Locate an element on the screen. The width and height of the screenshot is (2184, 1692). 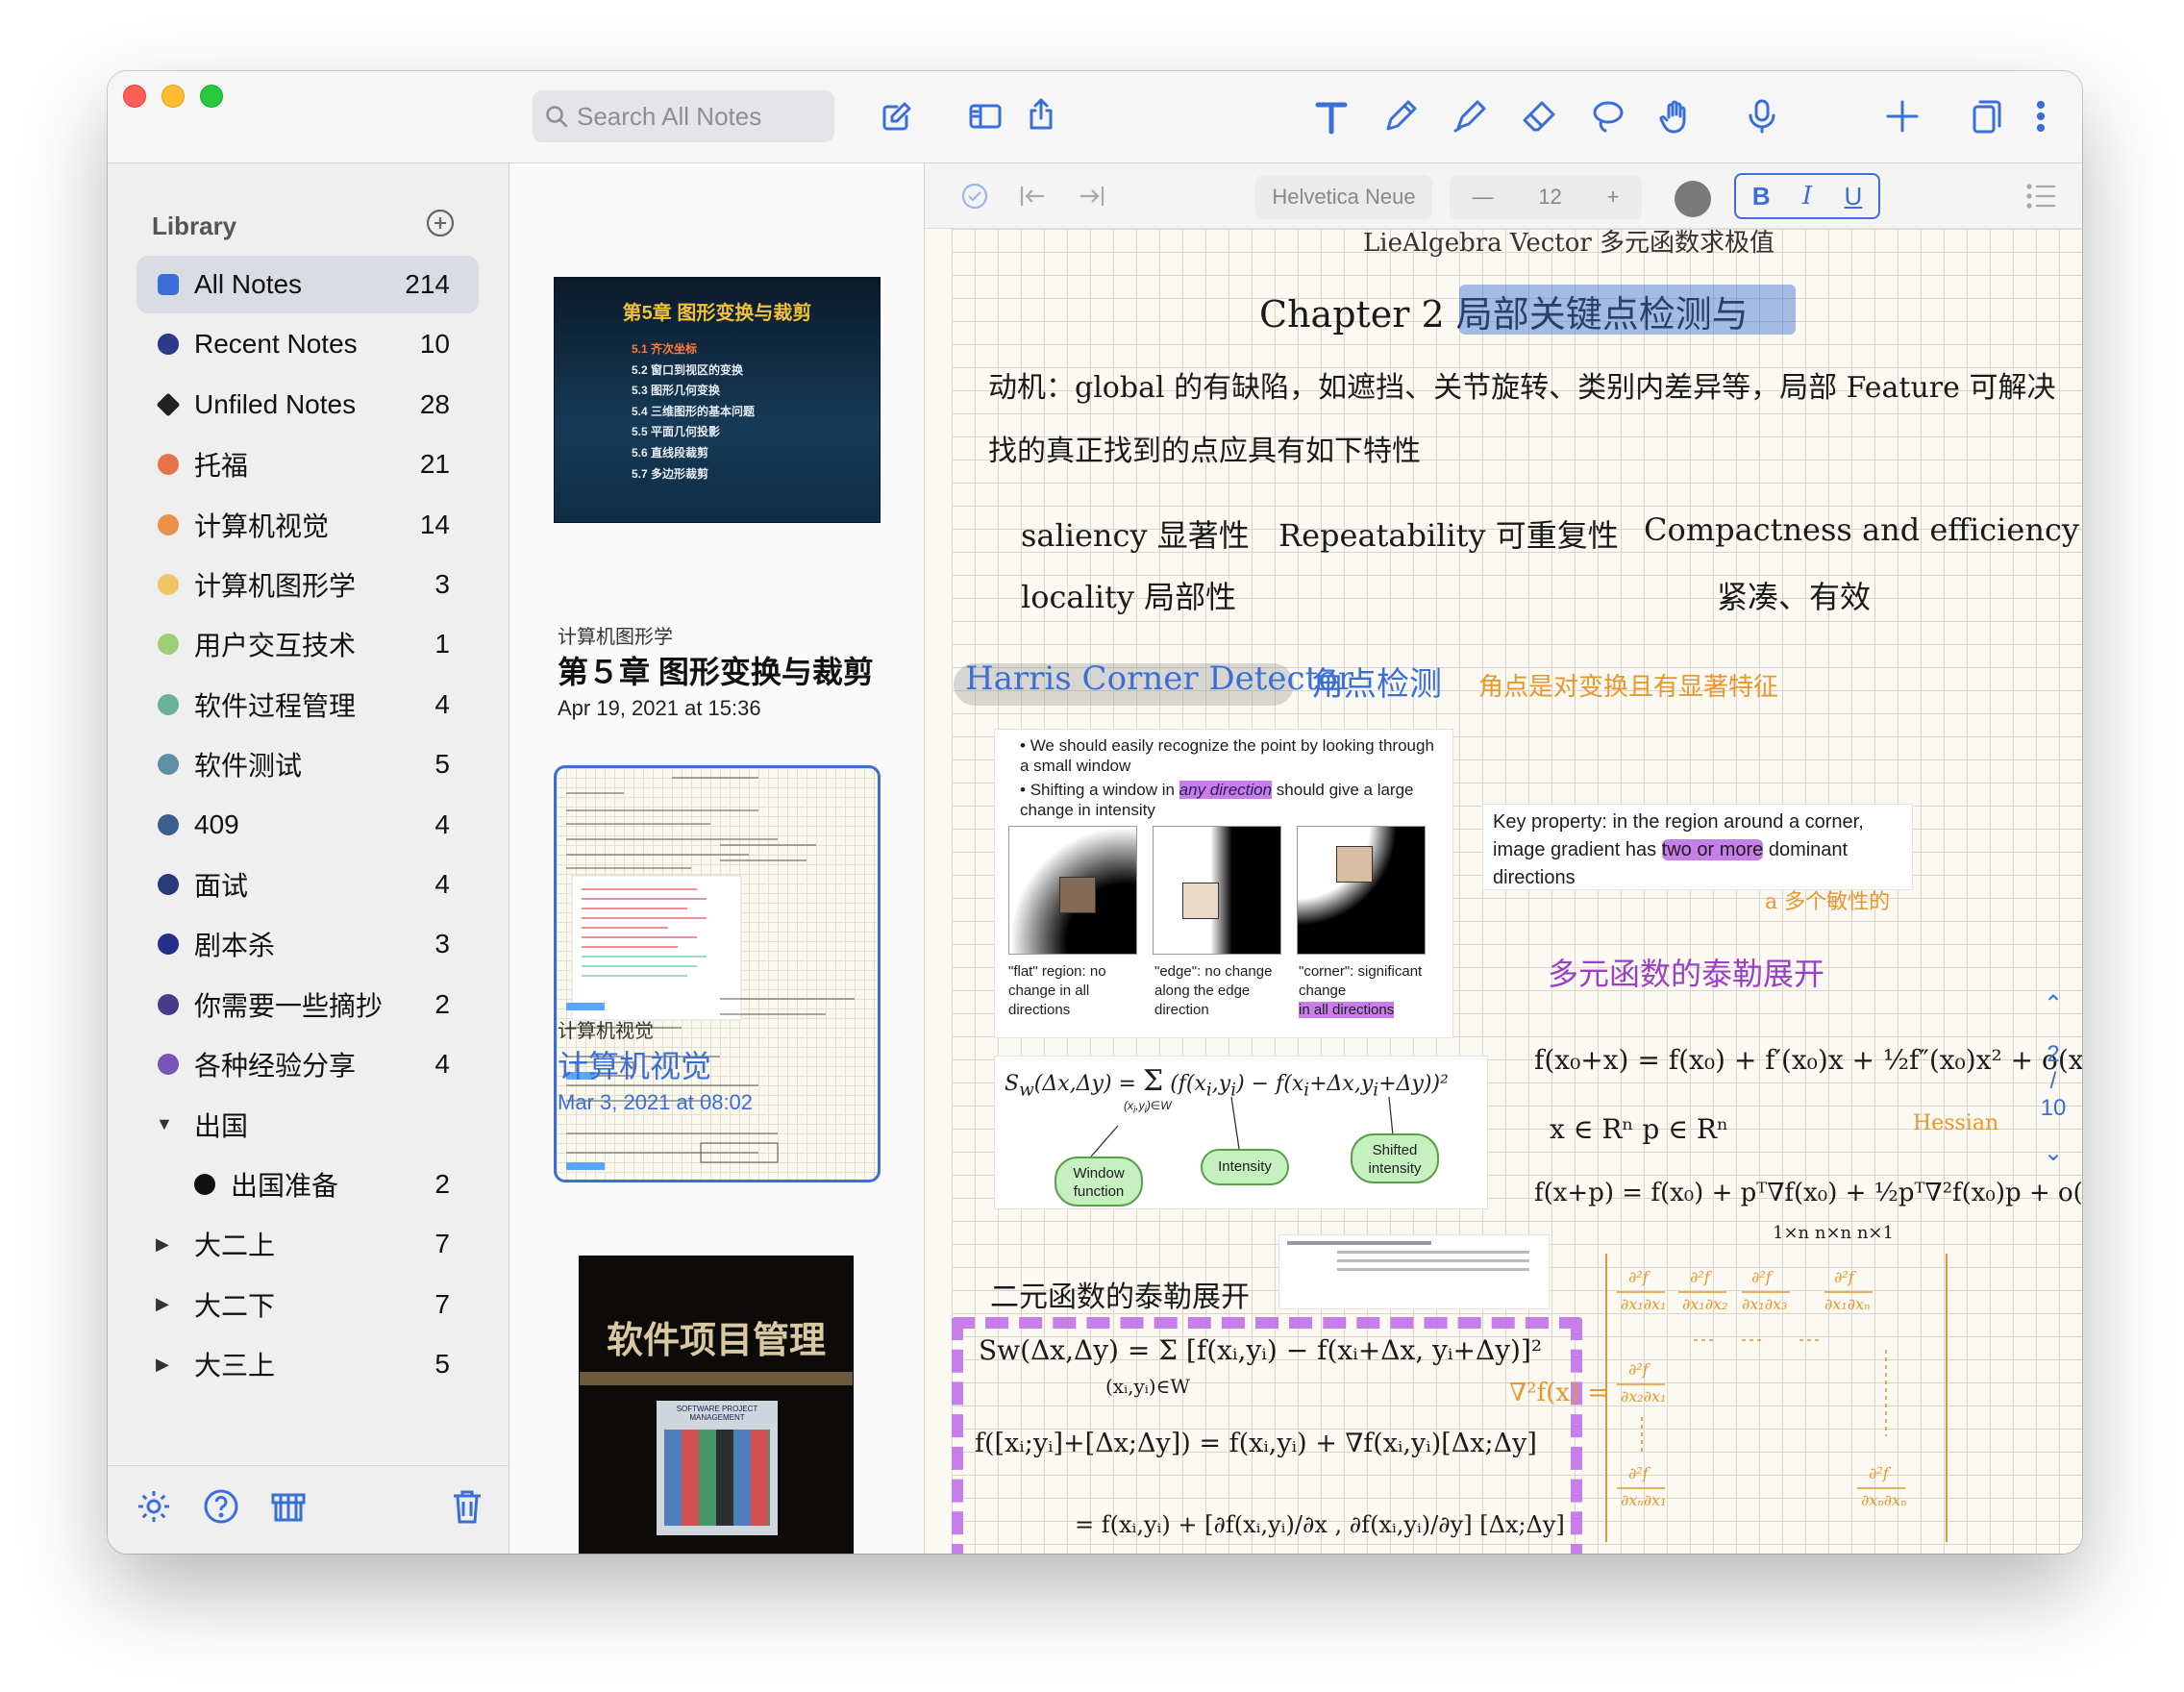
sidebar-item-count: 14 is located at coordinates (435, 524).